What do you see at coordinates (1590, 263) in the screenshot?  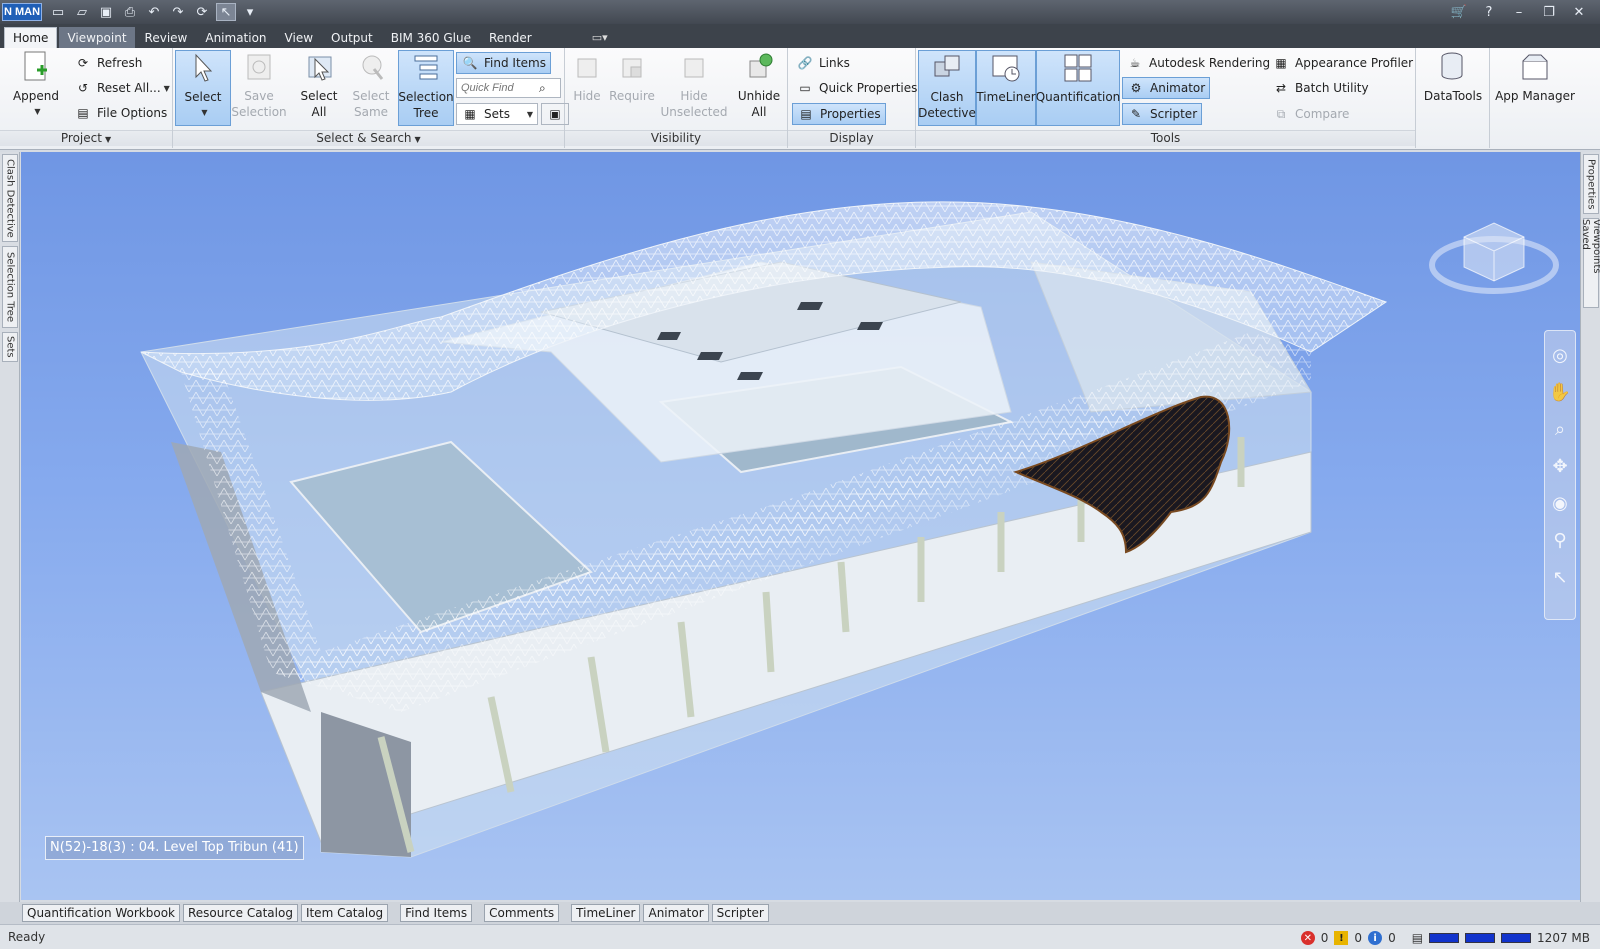 I see `right-tab-saved-viewpoints: Saved Viewpoints` at bounding box center [1590, 263].